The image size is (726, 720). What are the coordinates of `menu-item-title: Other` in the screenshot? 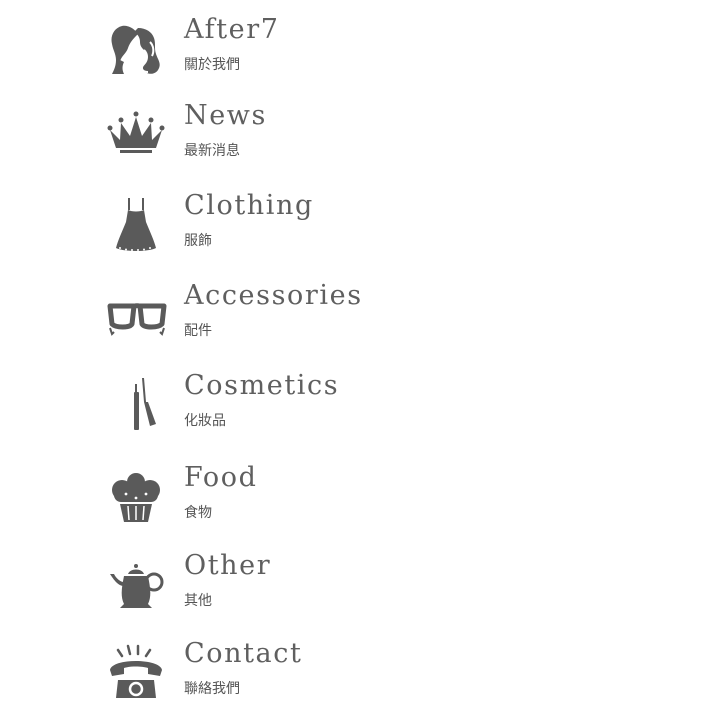 It's located at (228, 565).